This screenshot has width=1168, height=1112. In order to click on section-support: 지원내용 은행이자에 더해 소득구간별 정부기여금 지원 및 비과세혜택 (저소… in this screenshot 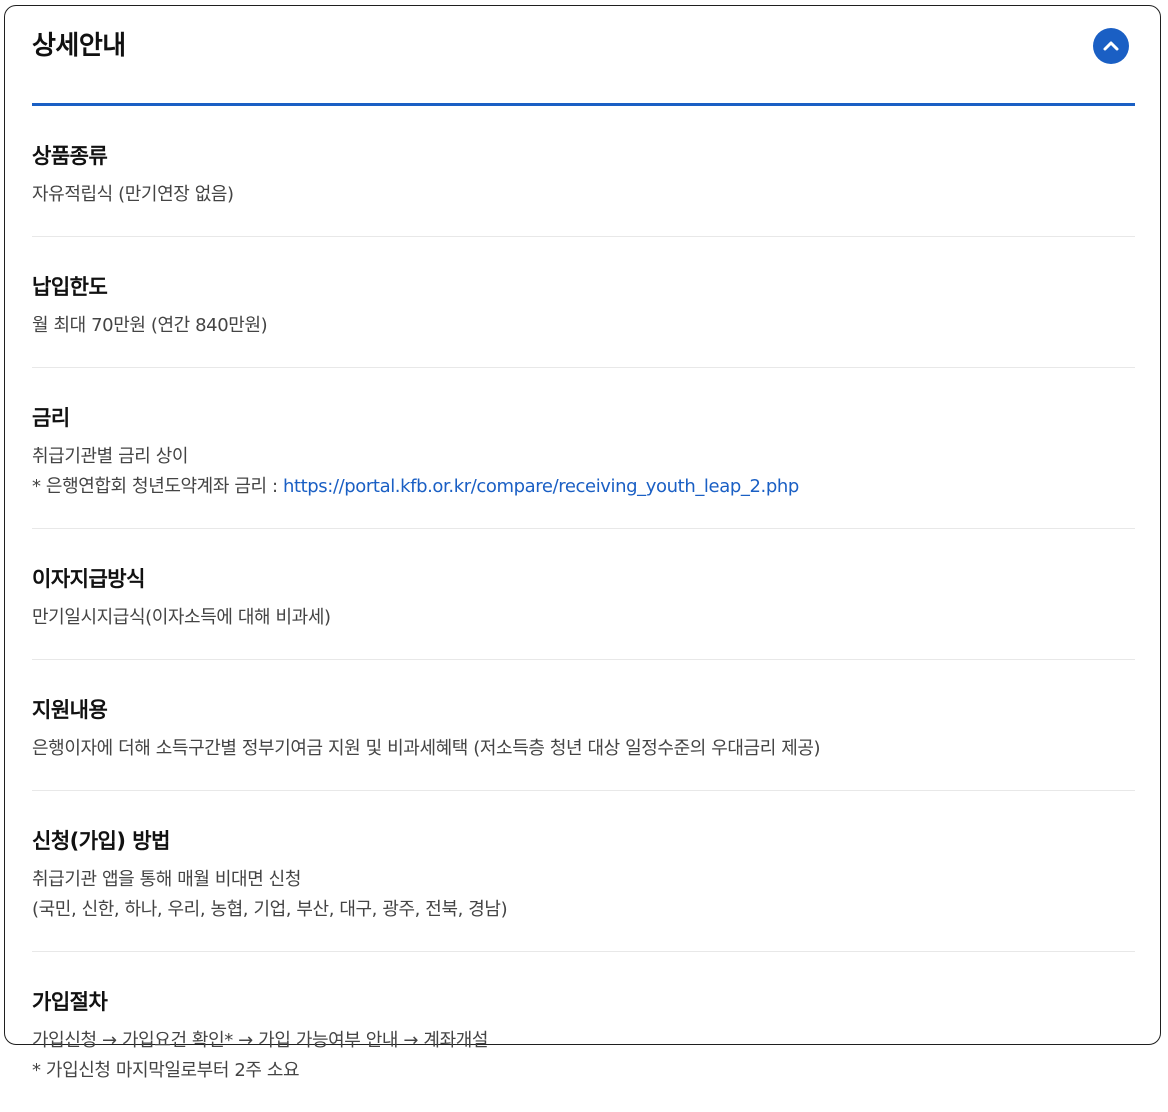, I will do `click(583, 725)`.